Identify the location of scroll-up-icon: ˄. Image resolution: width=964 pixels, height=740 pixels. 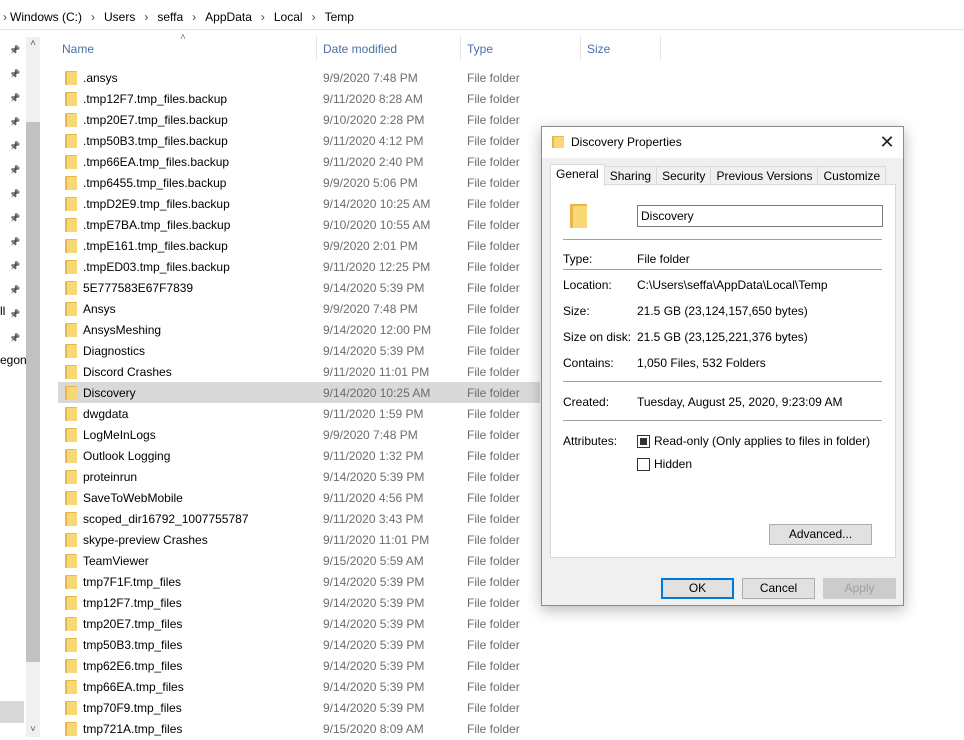
(33, 44).